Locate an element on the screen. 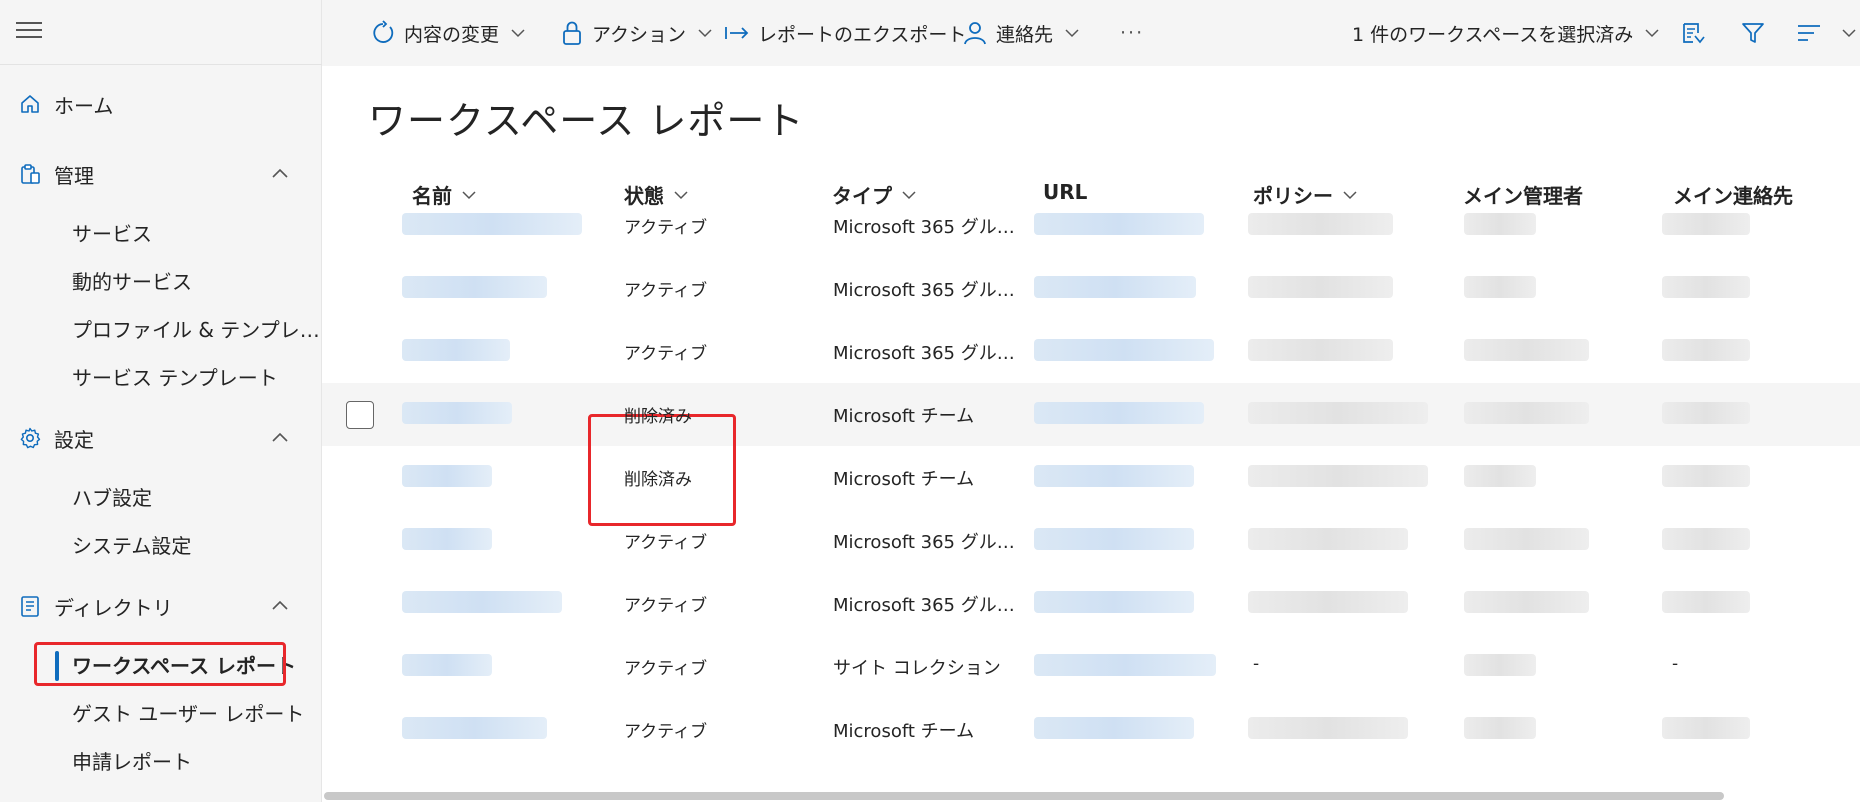 This screenshot has height=802, width=1860. sidebar-item-home: ホーム is located at coordinates (65, 104).